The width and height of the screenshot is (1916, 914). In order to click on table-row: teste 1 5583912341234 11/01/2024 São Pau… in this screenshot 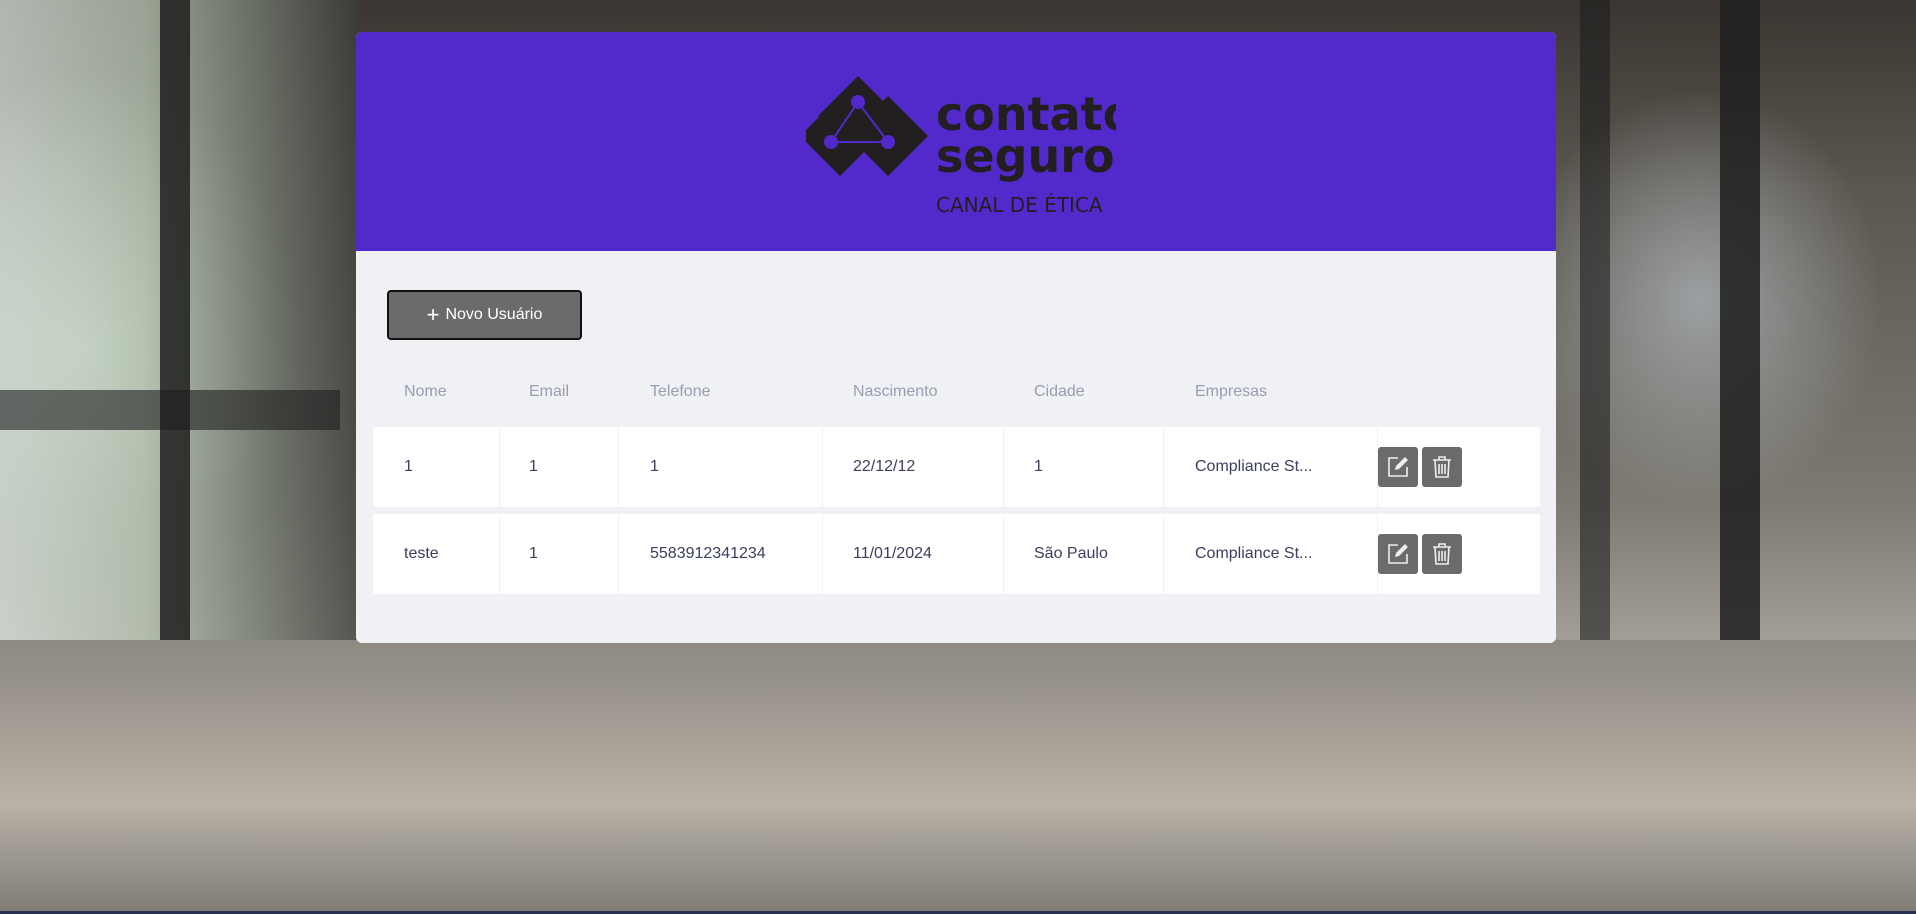, I will do `click(956, 554)`.